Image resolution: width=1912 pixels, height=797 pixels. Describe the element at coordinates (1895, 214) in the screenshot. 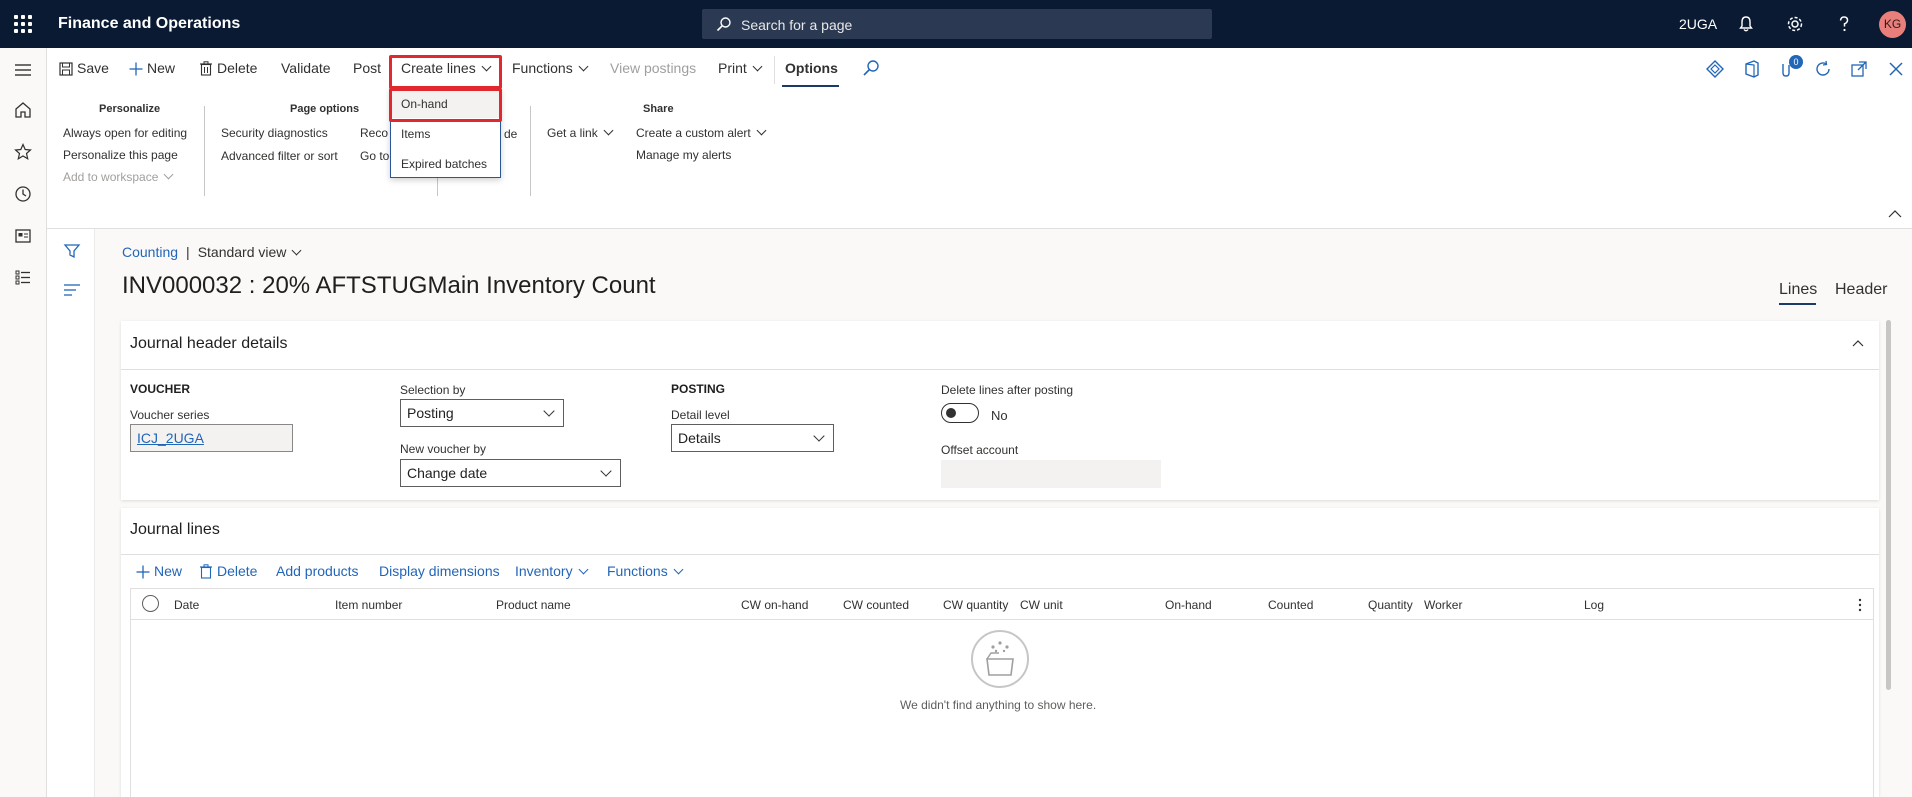

I see `collapse-ribbon-icon` at that location.